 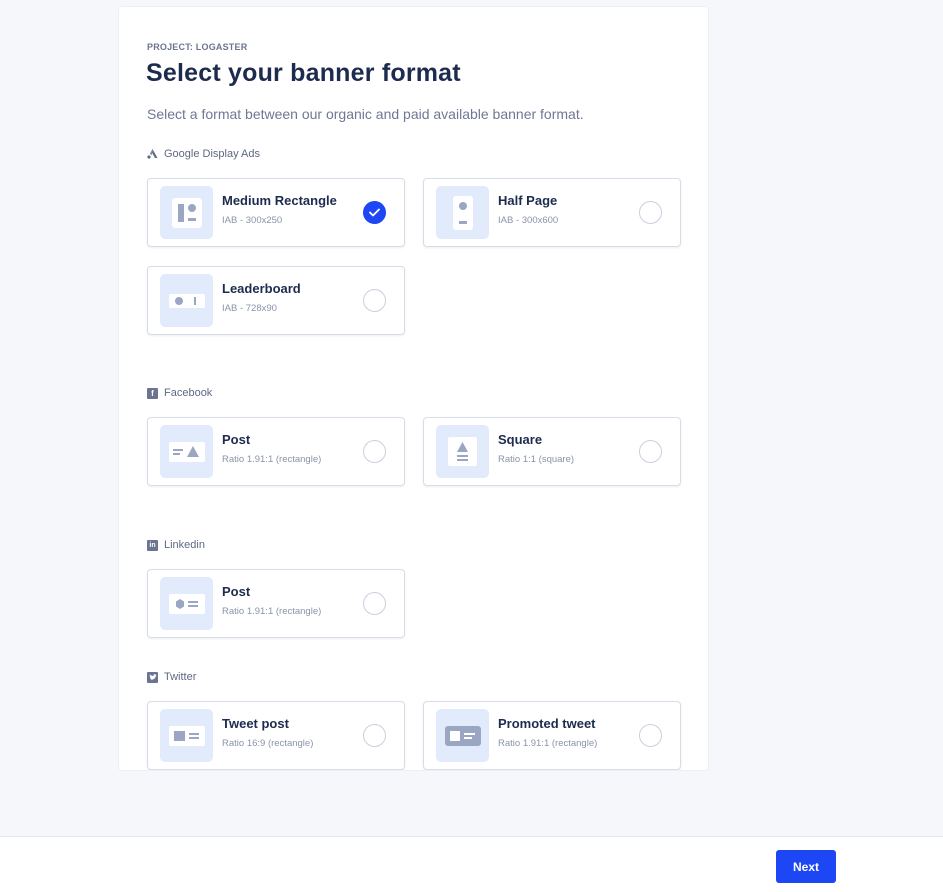 I want to click on project-label: PROJECT: LOGASTER, so click(x=197, y=47).